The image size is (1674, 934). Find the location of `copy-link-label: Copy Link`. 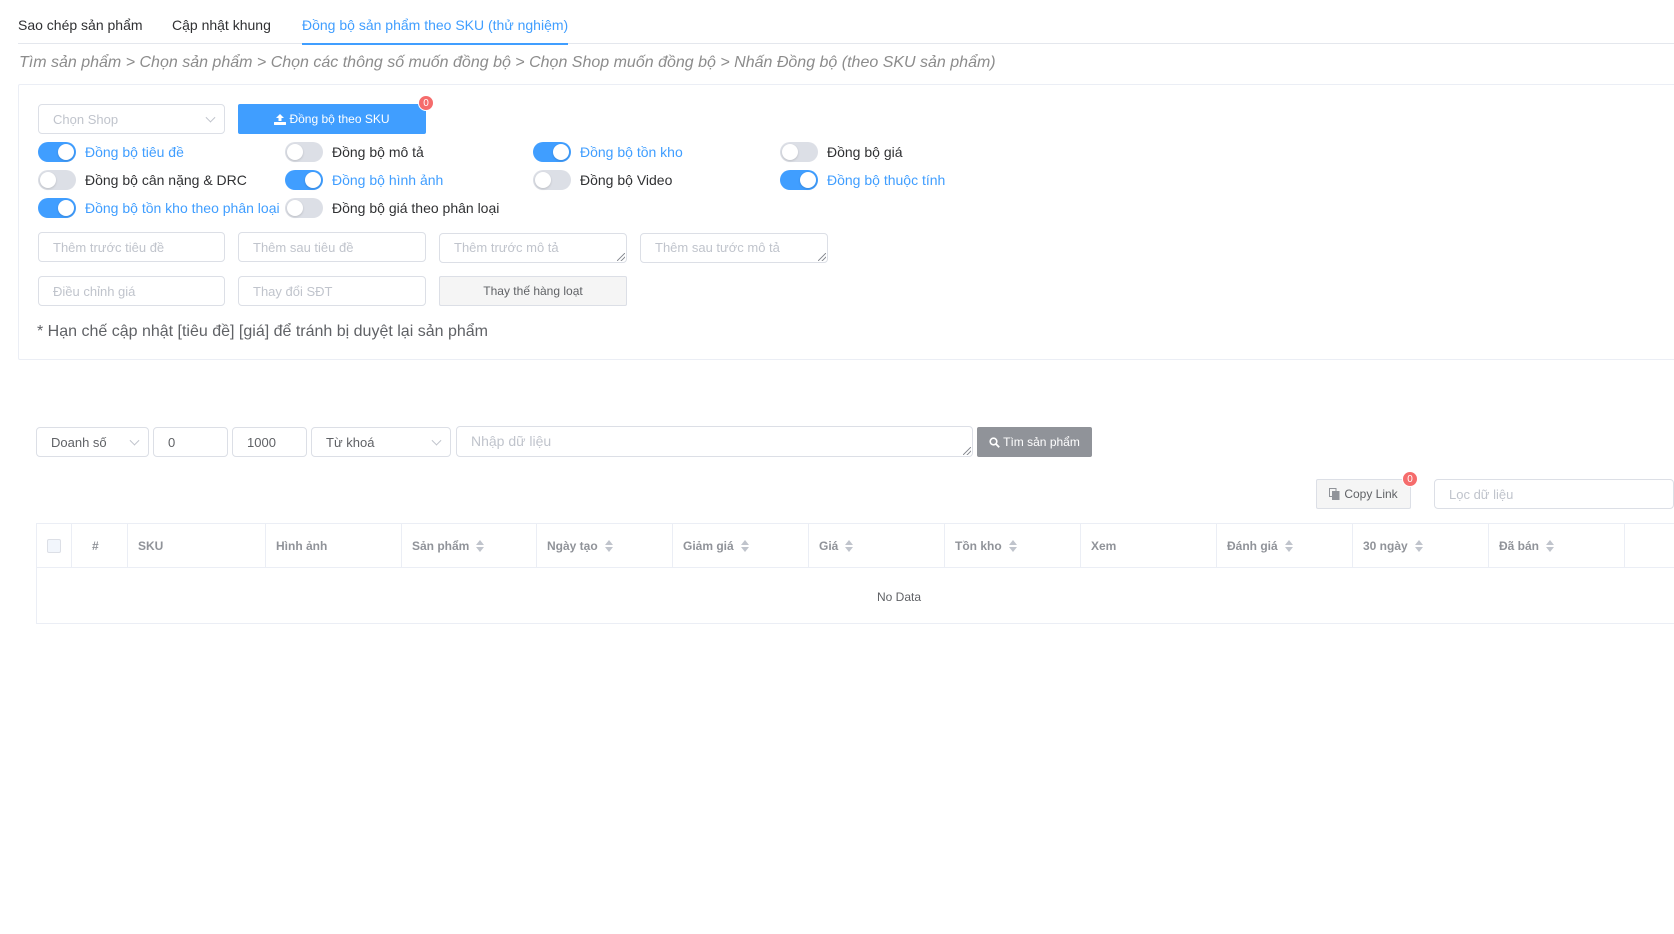

copy-link-label: Copy Link is located at coordinates (1371, 494).